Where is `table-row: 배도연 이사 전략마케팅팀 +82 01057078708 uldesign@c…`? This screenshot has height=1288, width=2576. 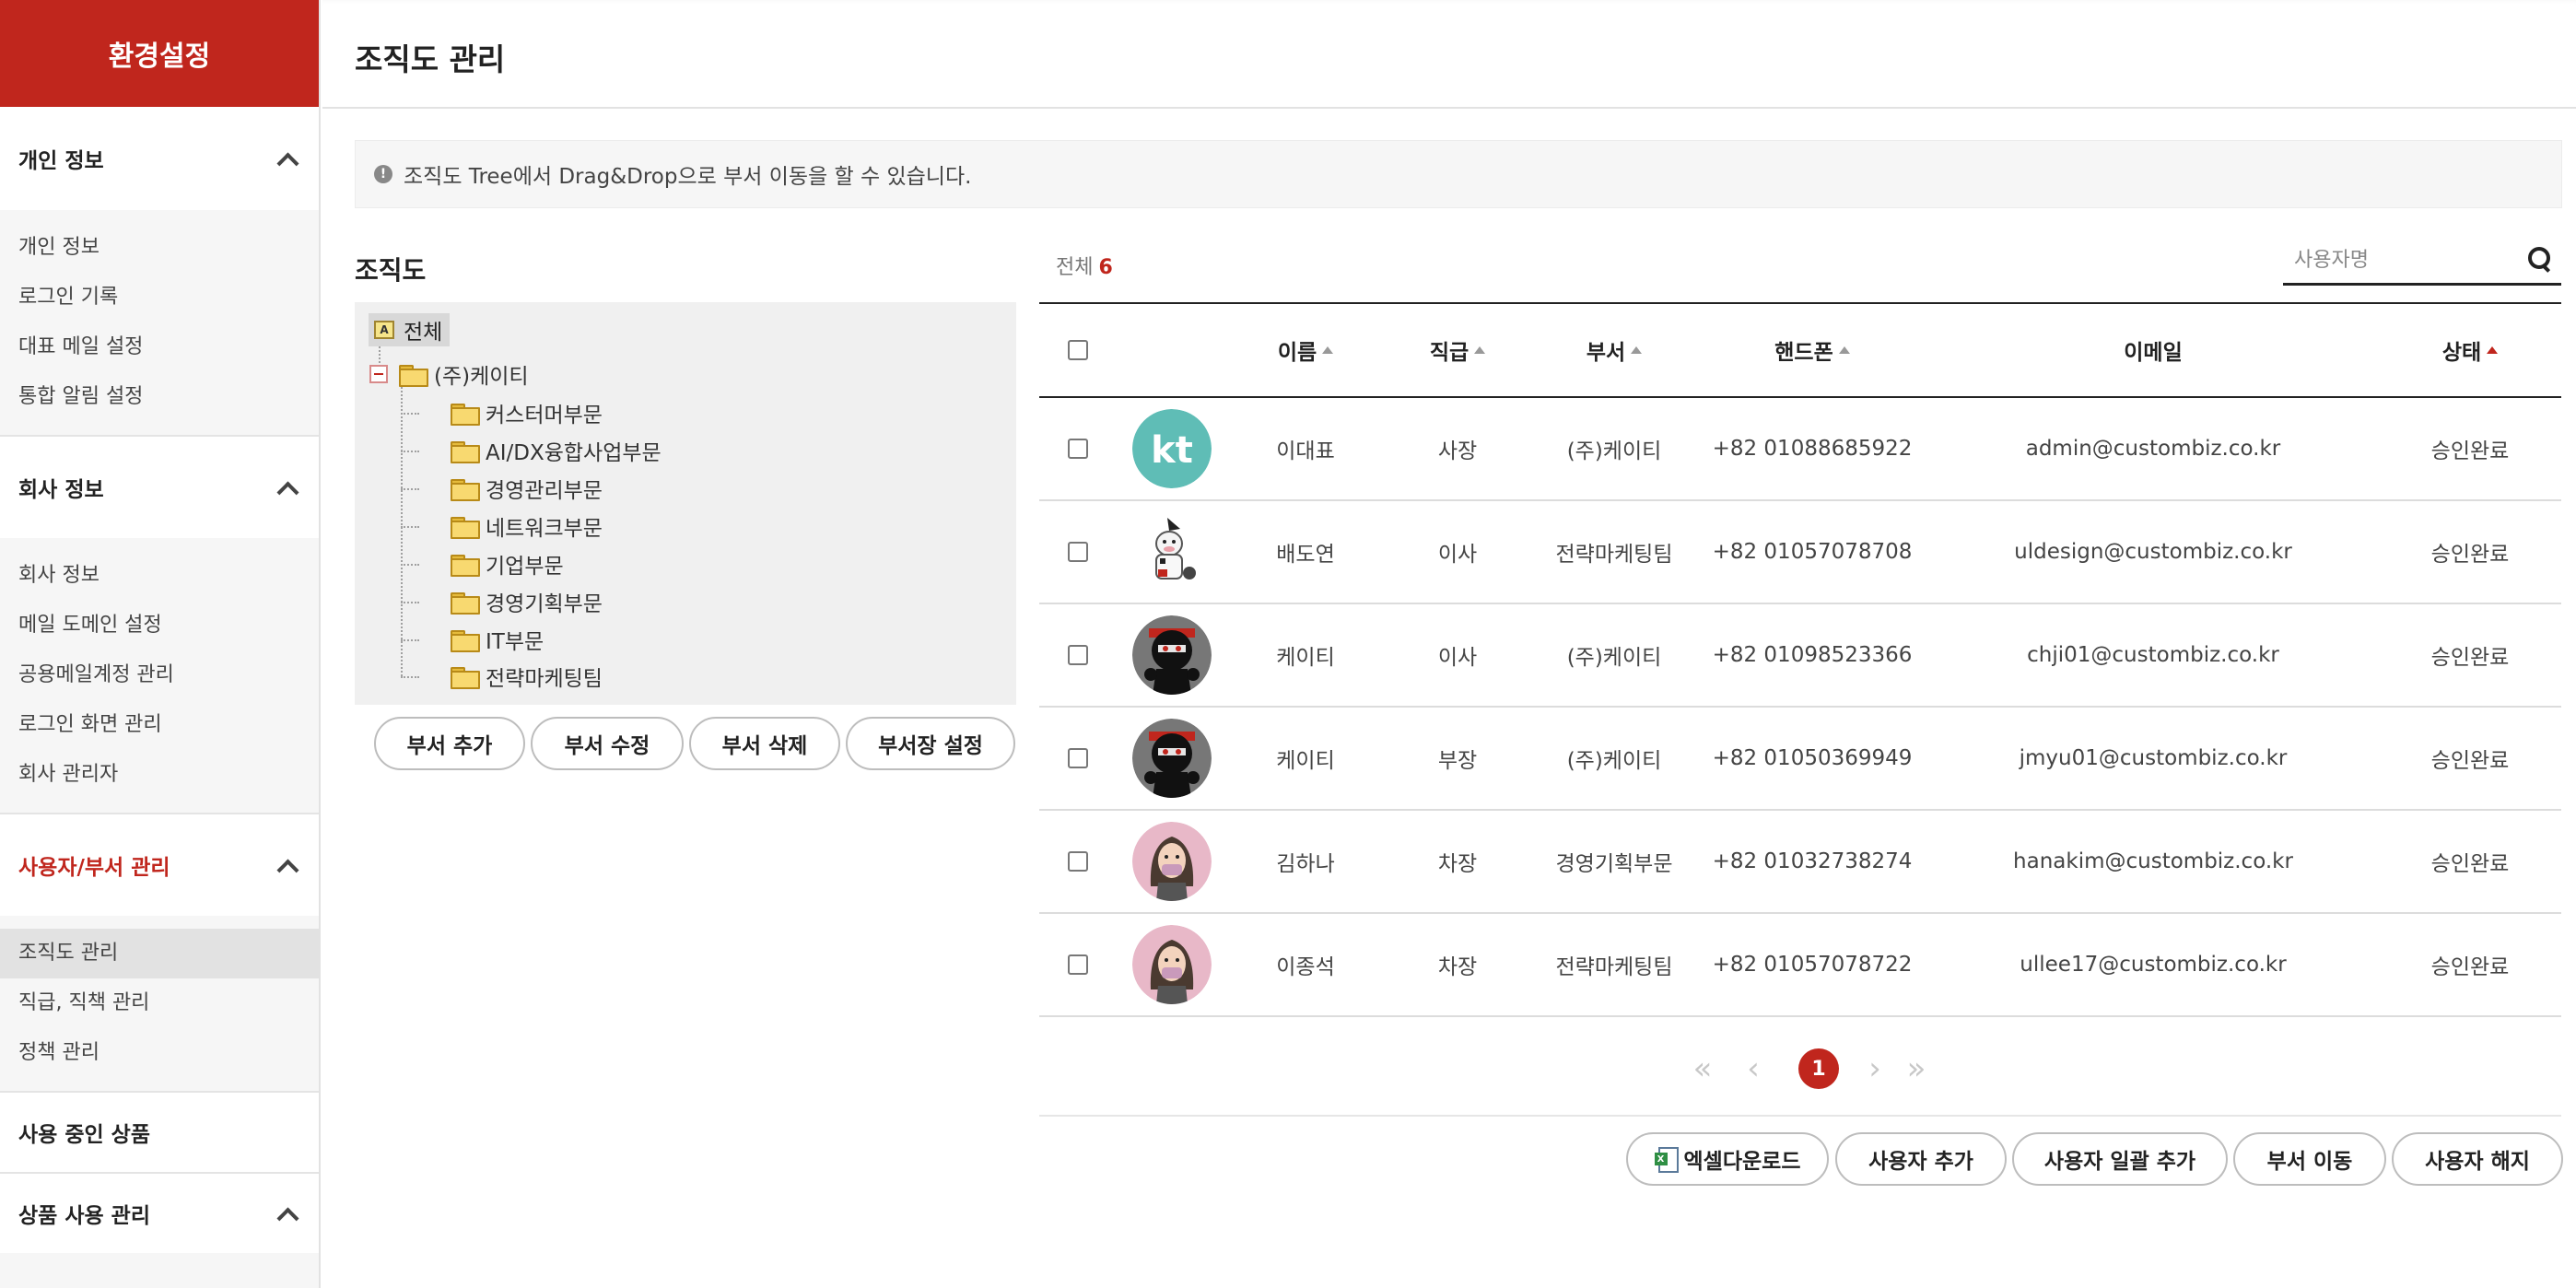
table-row: 배도연 이사 전략마케팅팀 +82 01057078708 uldesign@c… is located at coordinates (1800, 552).